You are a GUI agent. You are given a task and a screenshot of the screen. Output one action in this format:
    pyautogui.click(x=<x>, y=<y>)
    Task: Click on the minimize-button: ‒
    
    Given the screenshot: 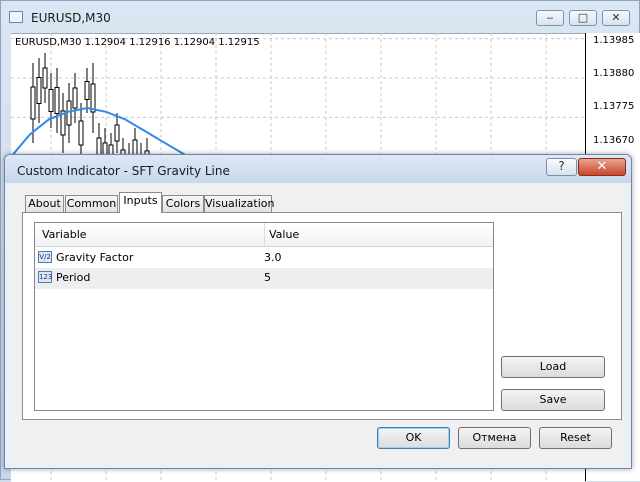 What is the action you would take?
    pyautogui.click(x=550, y=18)
    